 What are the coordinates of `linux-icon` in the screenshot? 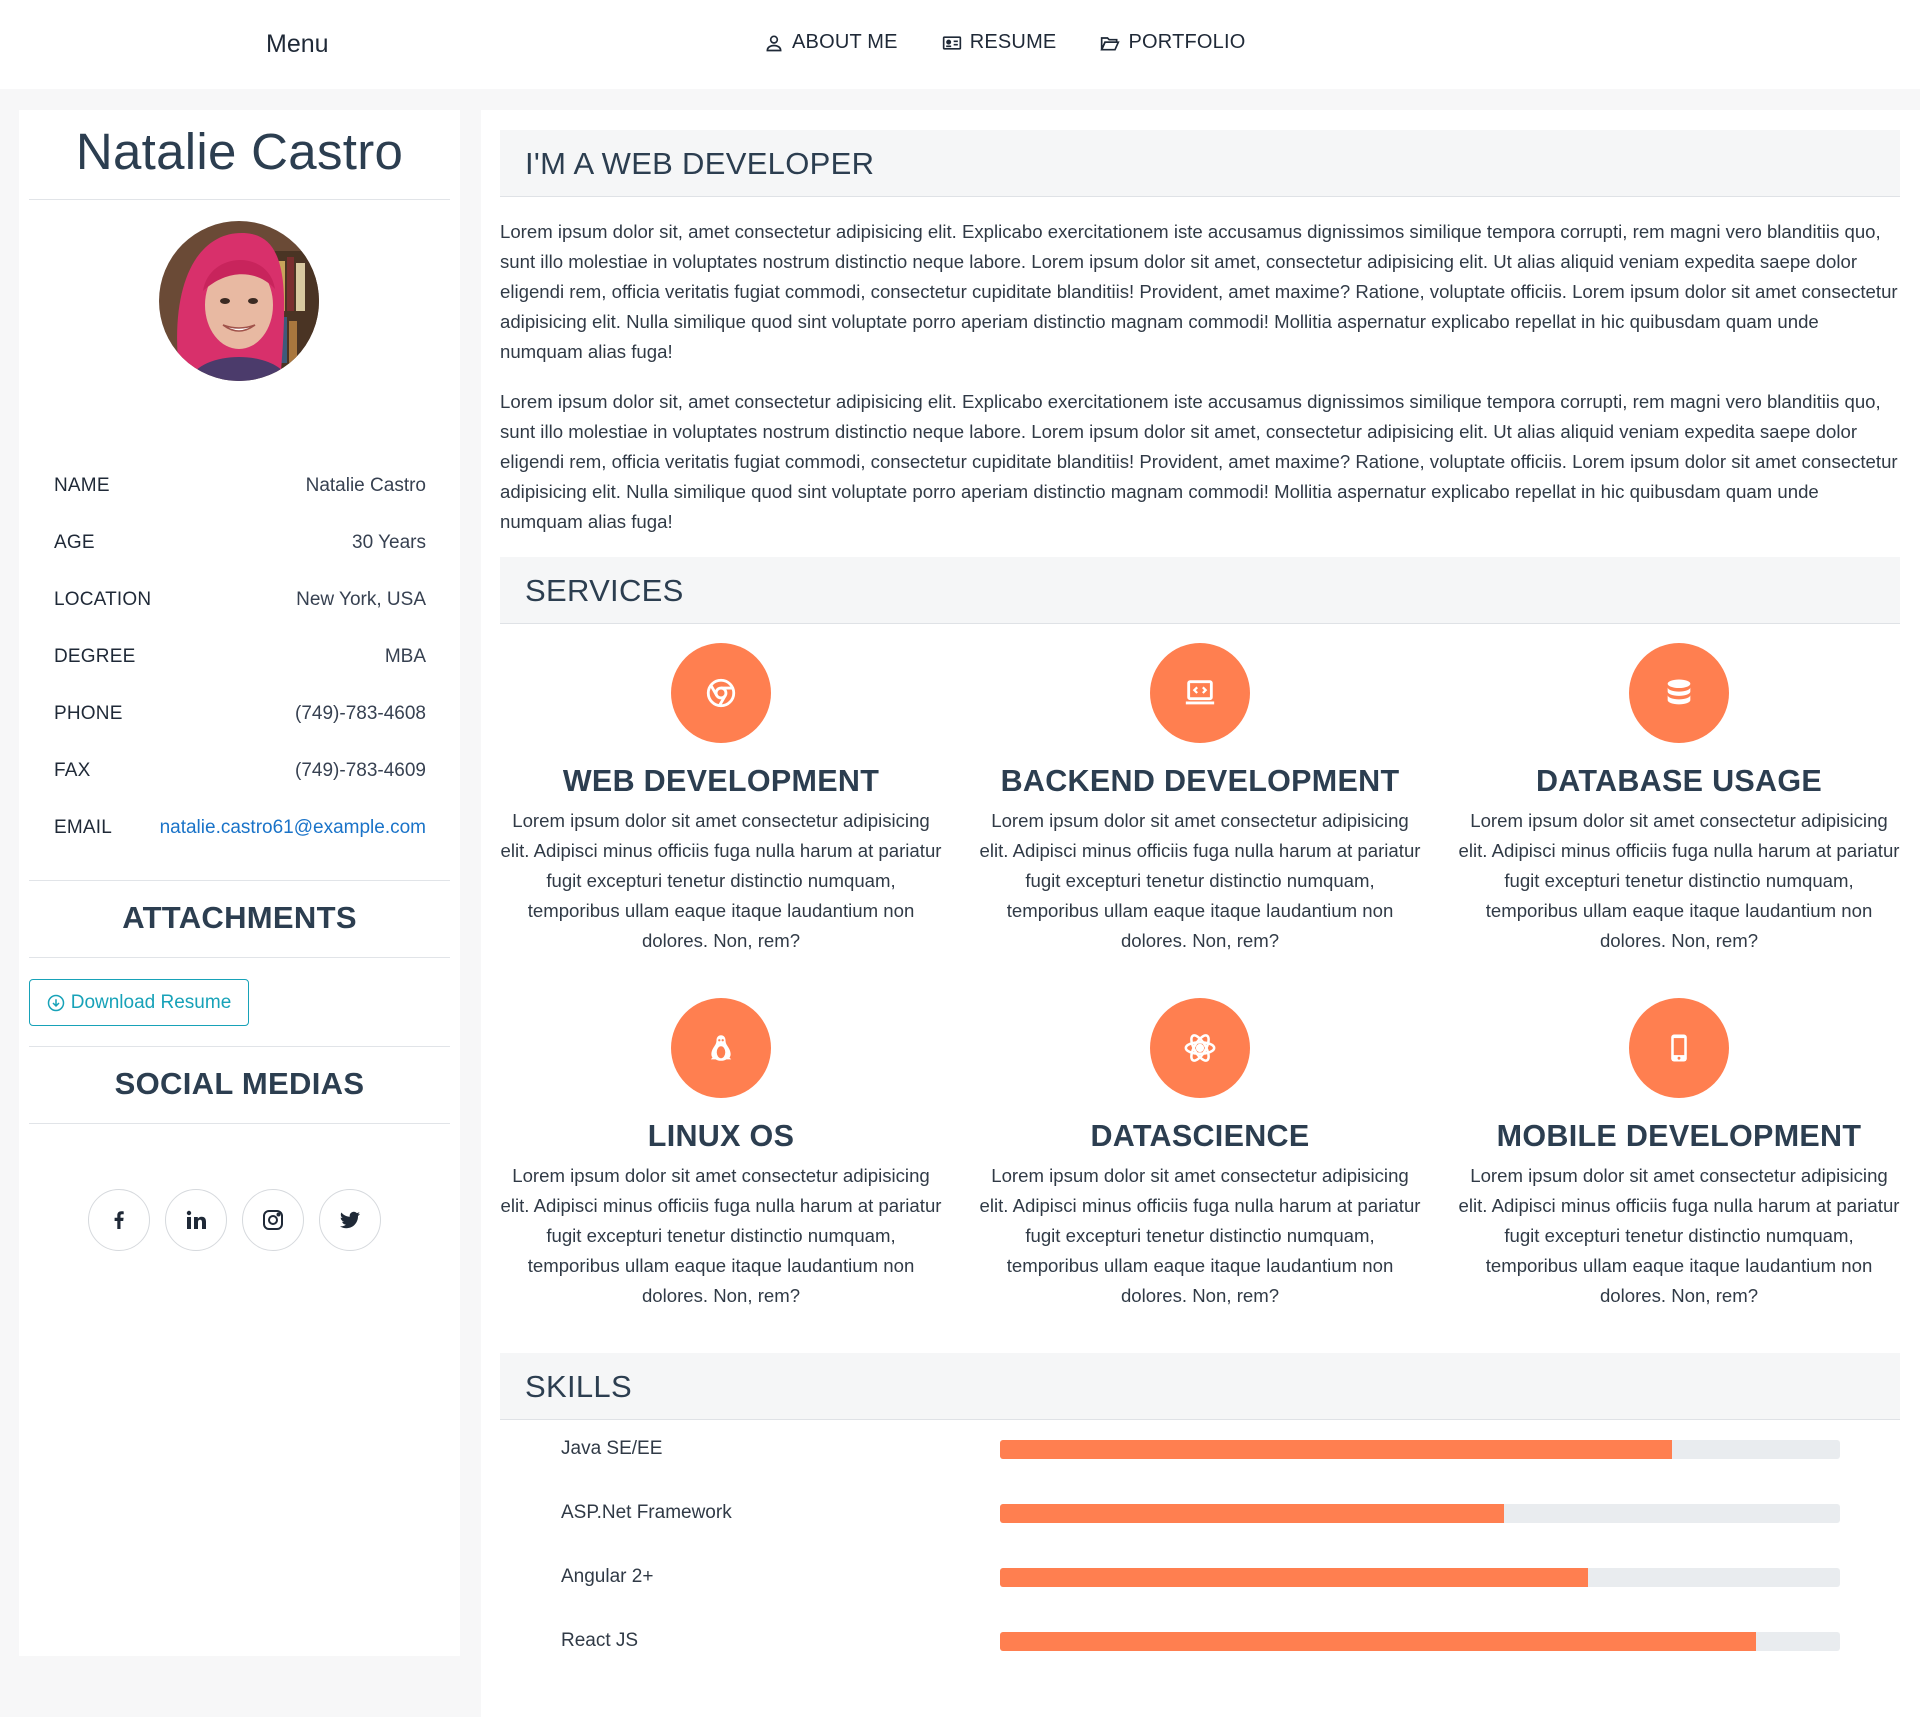 It's located at (721, 1048).